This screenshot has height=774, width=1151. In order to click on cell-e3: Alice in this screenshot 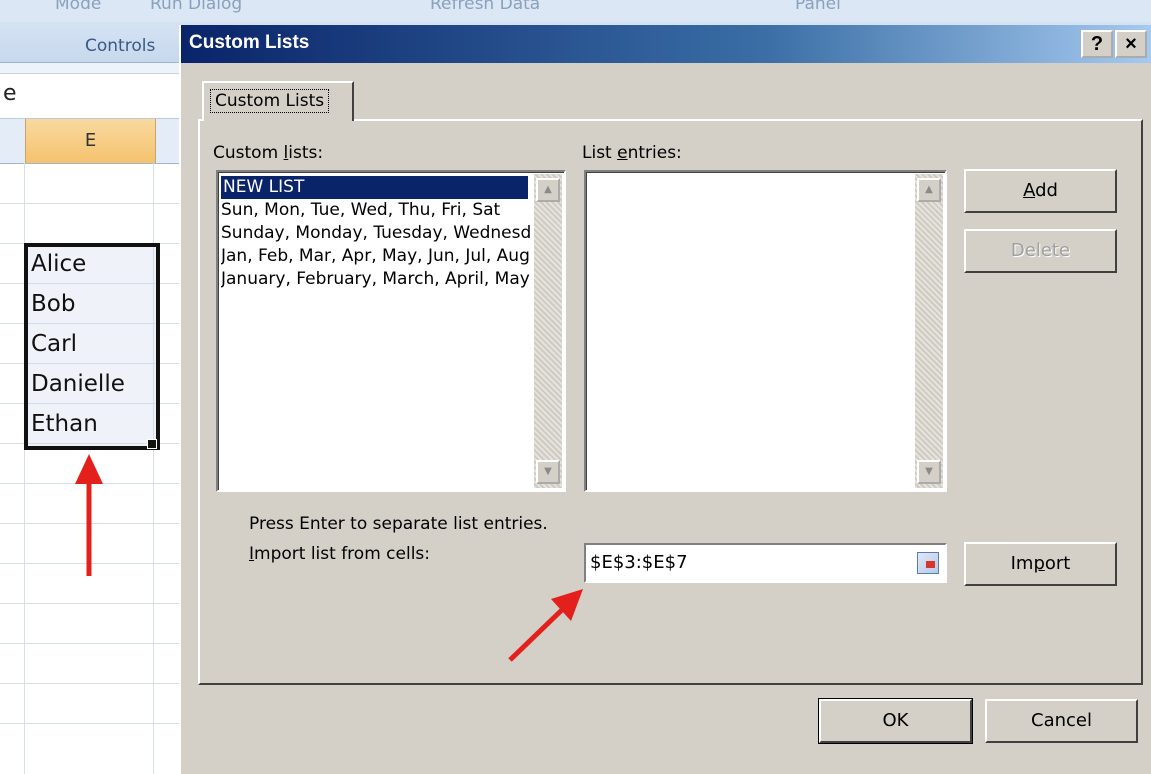, I will do `click(58, 264)`.